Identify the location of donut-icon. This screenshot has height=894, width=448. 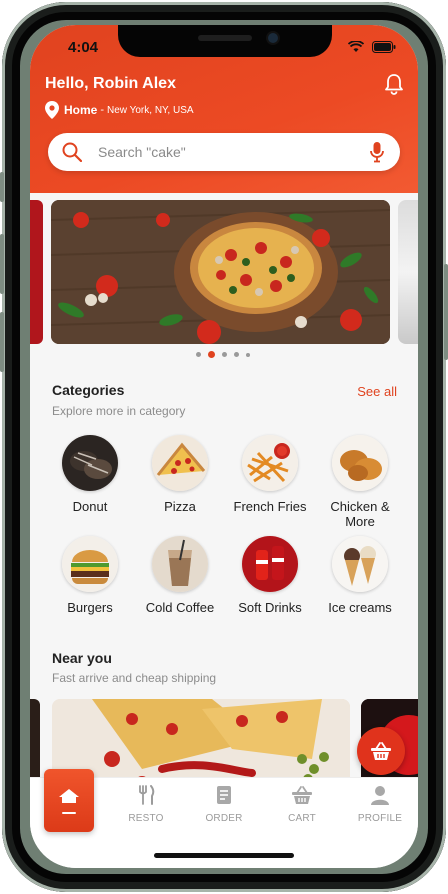
(90, 463).